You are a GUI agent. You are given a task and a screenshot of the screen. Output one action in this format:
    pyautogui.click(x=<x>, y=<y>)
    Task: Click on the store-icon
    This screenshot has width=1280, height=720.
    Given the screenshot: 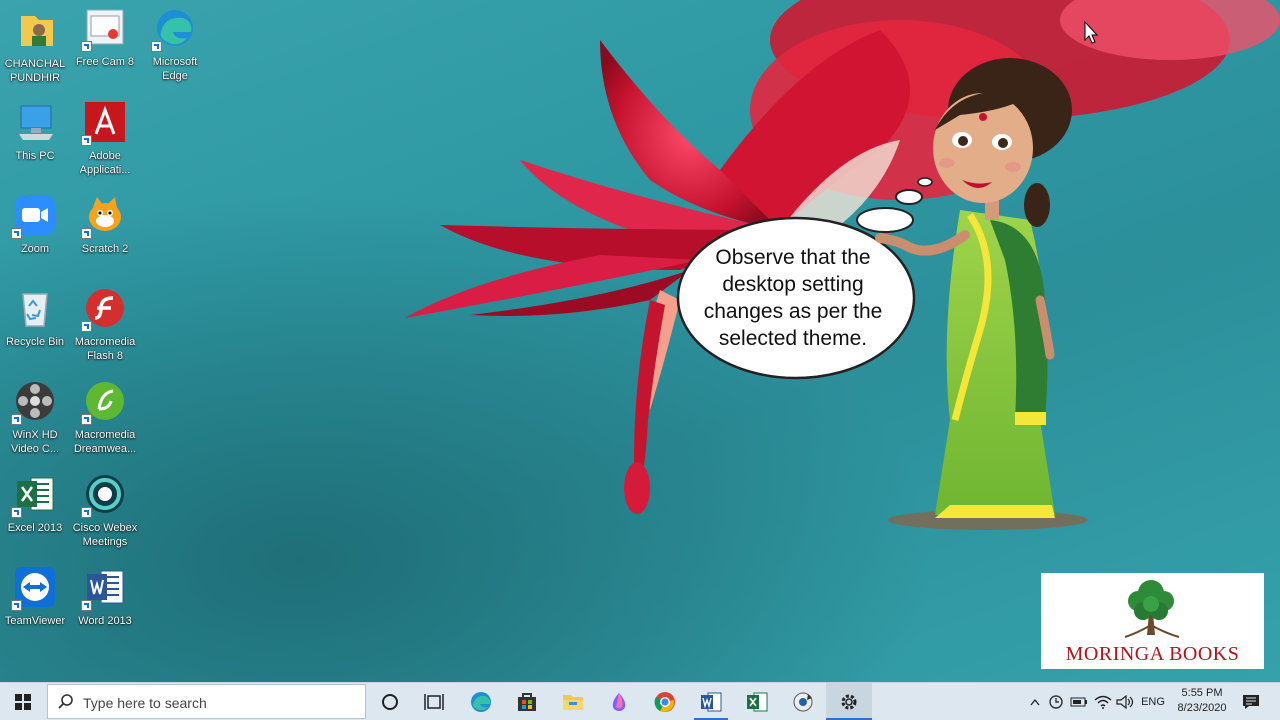 What is the action you would take?
    pyautogui.click(x=527, y=701)
    